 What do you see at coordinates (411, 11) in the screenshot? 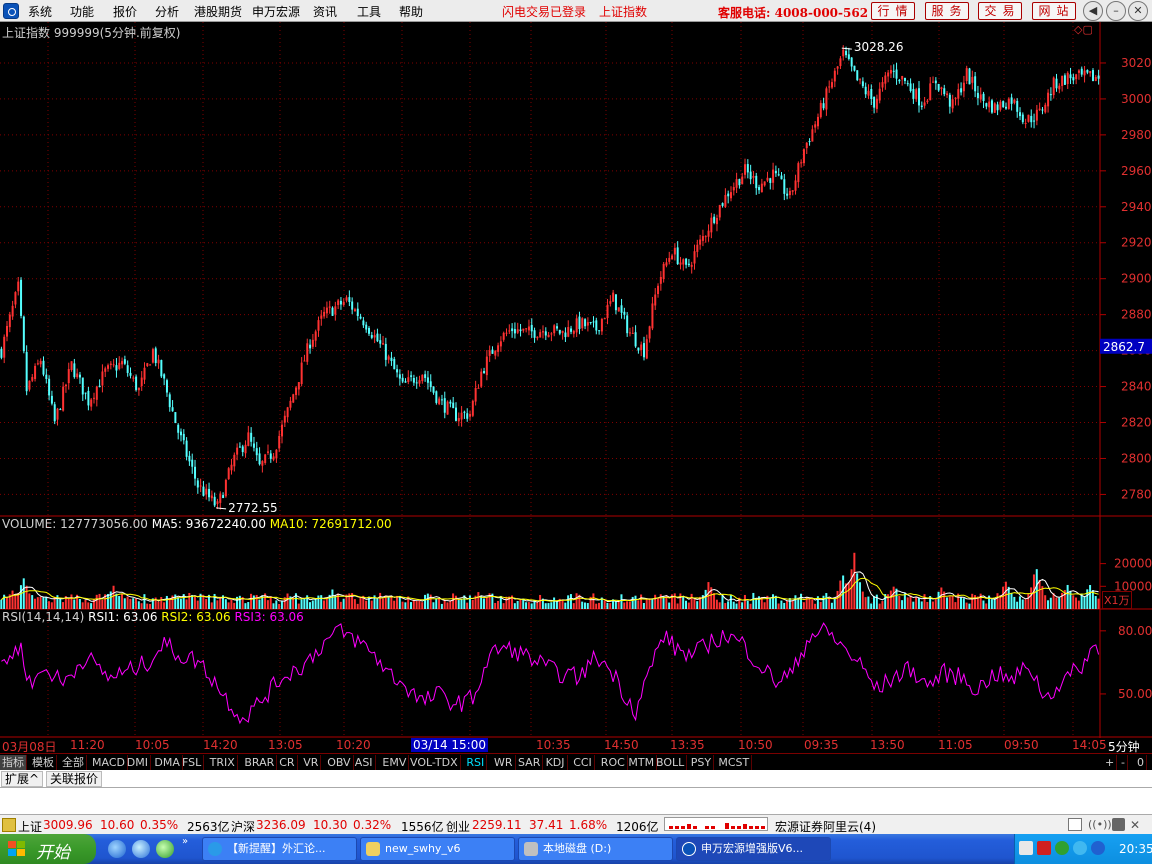
I see `menu-help: 帮助` at bounding box center [411, 11].